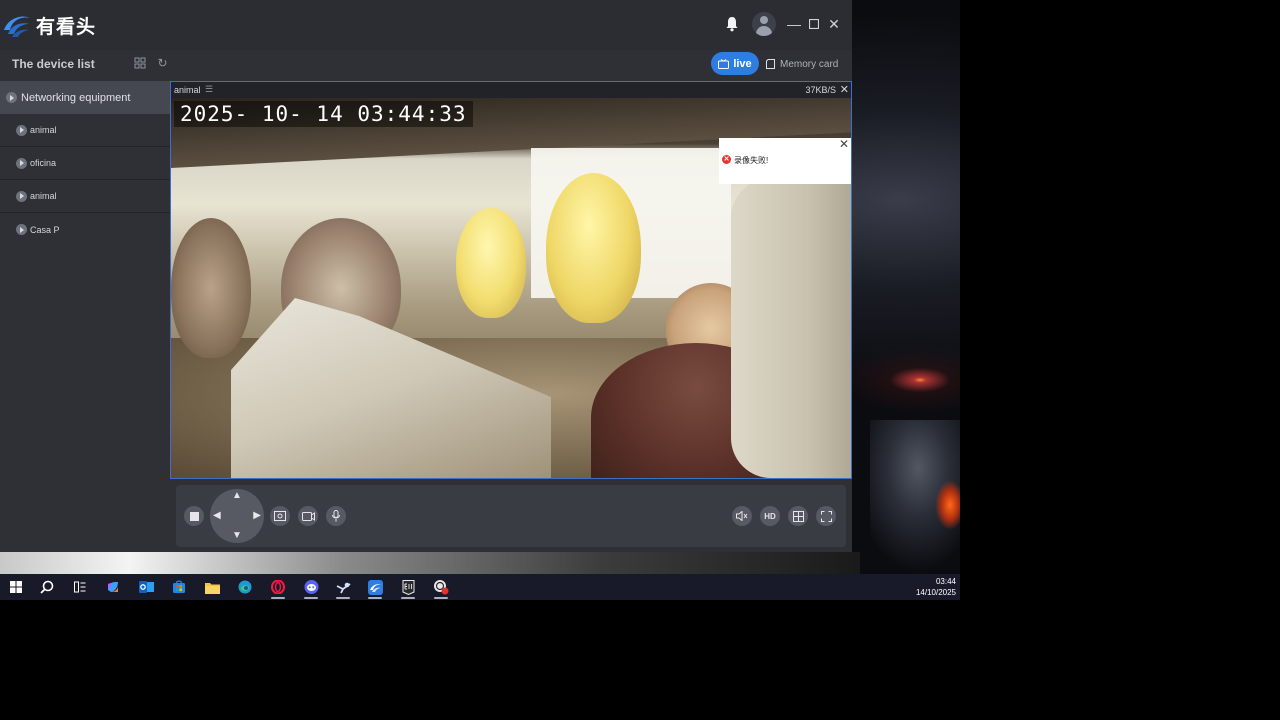 The width and height of the screenshot is (1280, 720). Describe the element at coordinates (113, 587) in the screenshot. I see `copilot-icon` at that location.